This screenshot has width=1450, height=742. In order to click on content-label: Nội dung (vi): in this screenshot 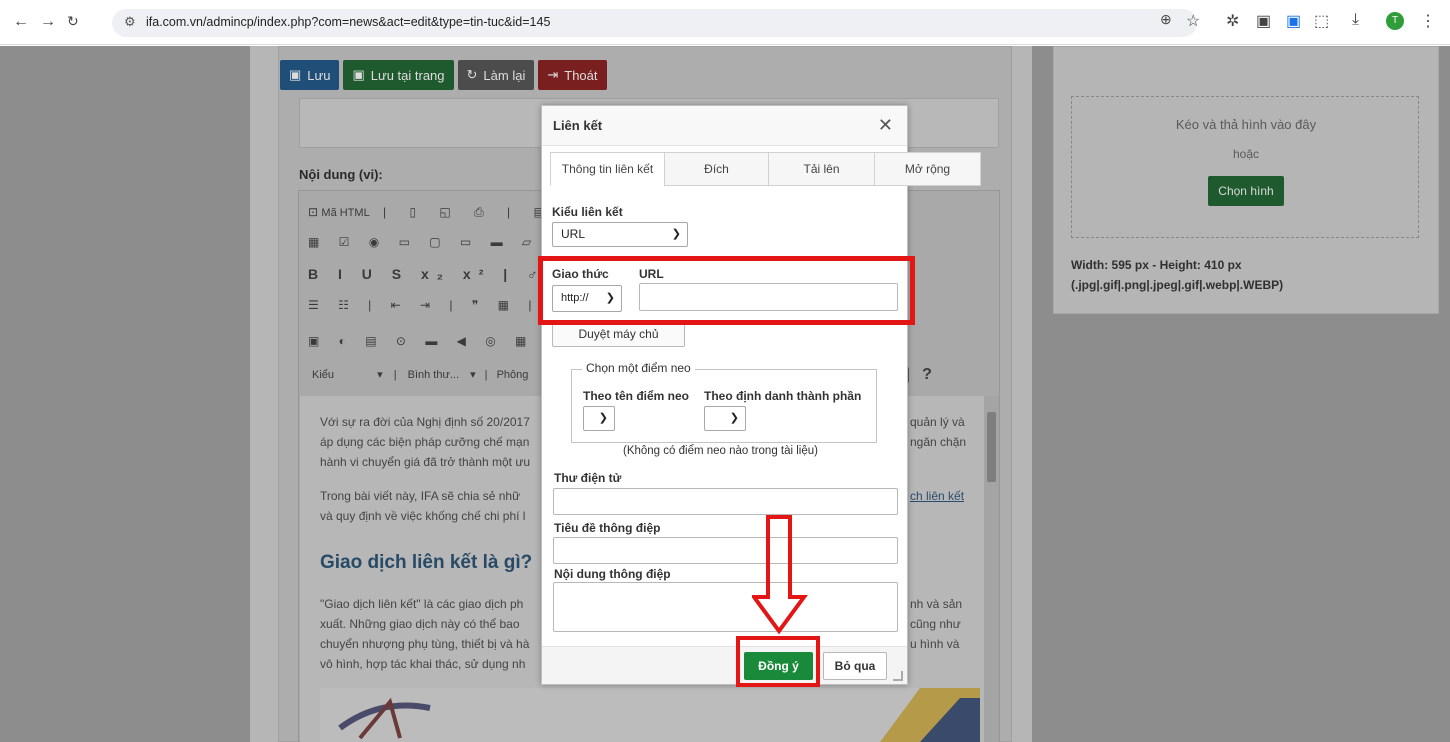, I will do `click(341, 174)`.